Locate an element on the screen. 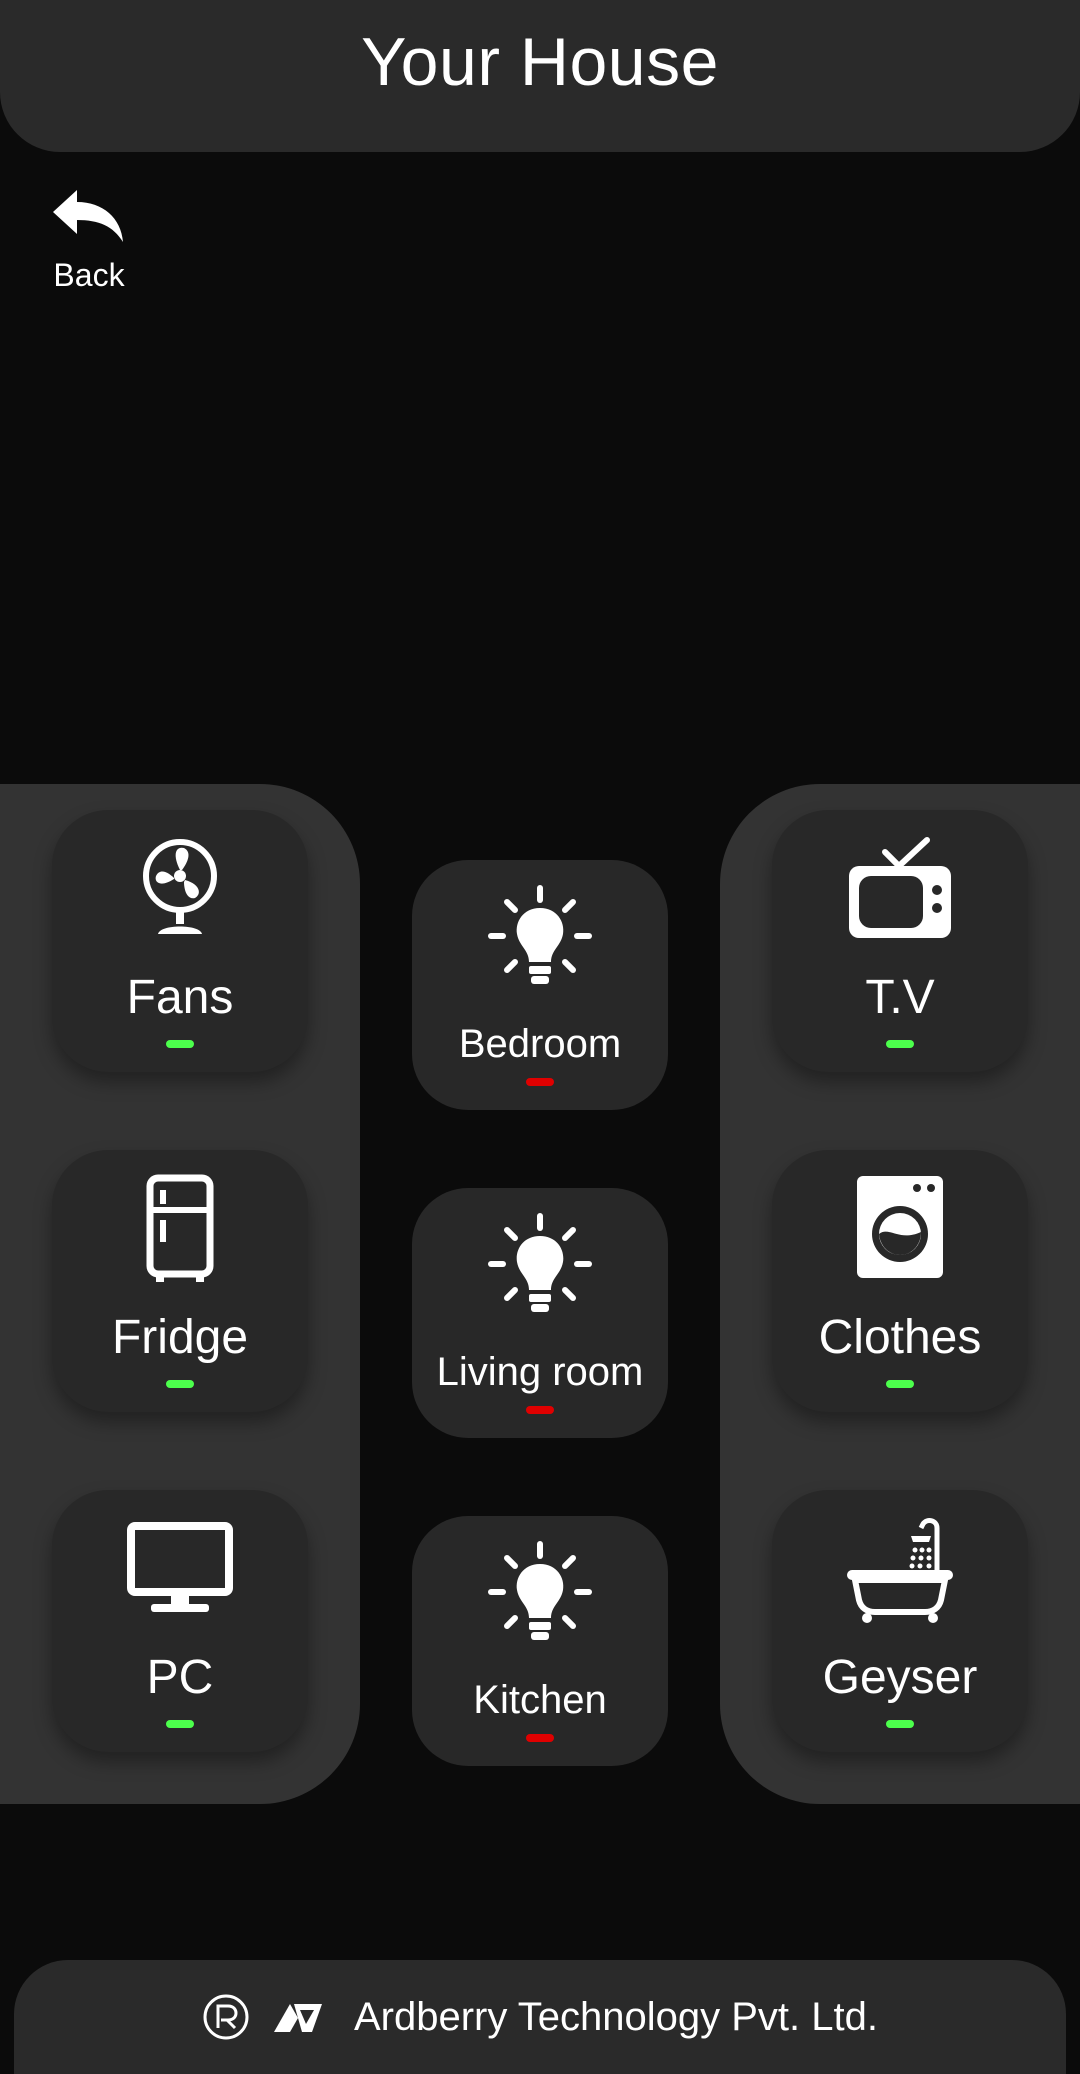  tv-icon is located at coordinates (900, 889).